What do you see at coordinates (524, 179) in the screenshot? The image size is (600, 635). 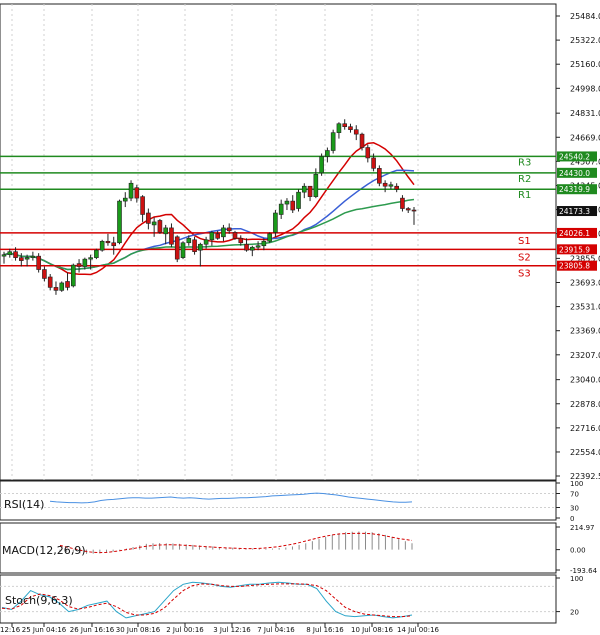 I see `level-label-r2: R2` at bounding box center [524, 179].